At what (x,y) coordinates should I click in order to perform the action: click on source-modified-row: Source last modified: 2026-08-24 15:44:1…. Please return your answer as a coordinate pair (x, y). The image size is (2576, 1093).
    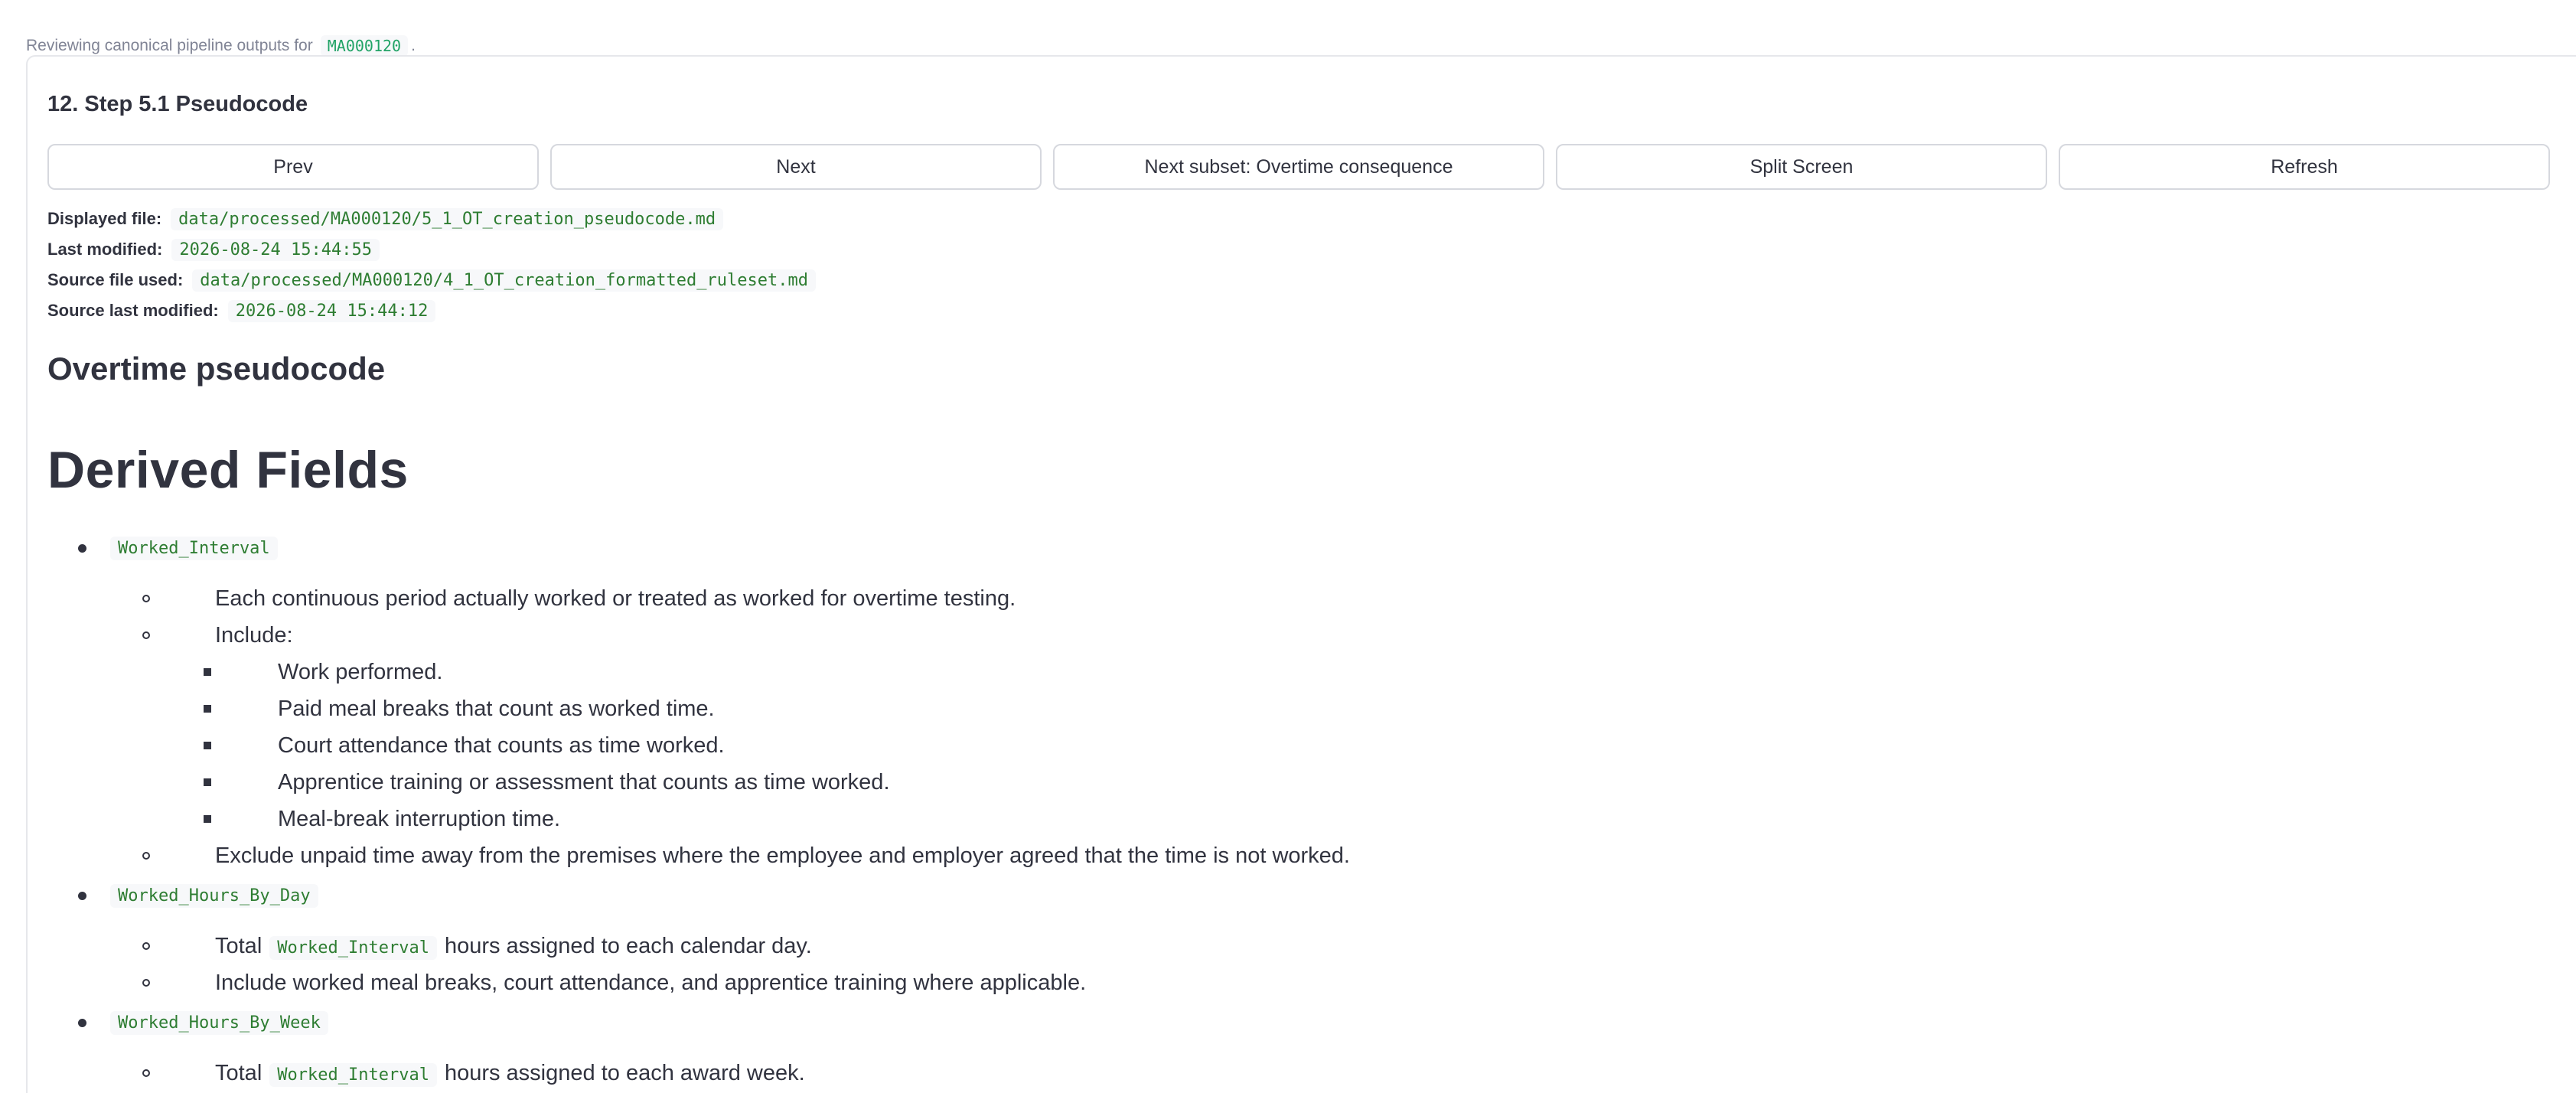
    Looking at the image, I should click on (431, 310).